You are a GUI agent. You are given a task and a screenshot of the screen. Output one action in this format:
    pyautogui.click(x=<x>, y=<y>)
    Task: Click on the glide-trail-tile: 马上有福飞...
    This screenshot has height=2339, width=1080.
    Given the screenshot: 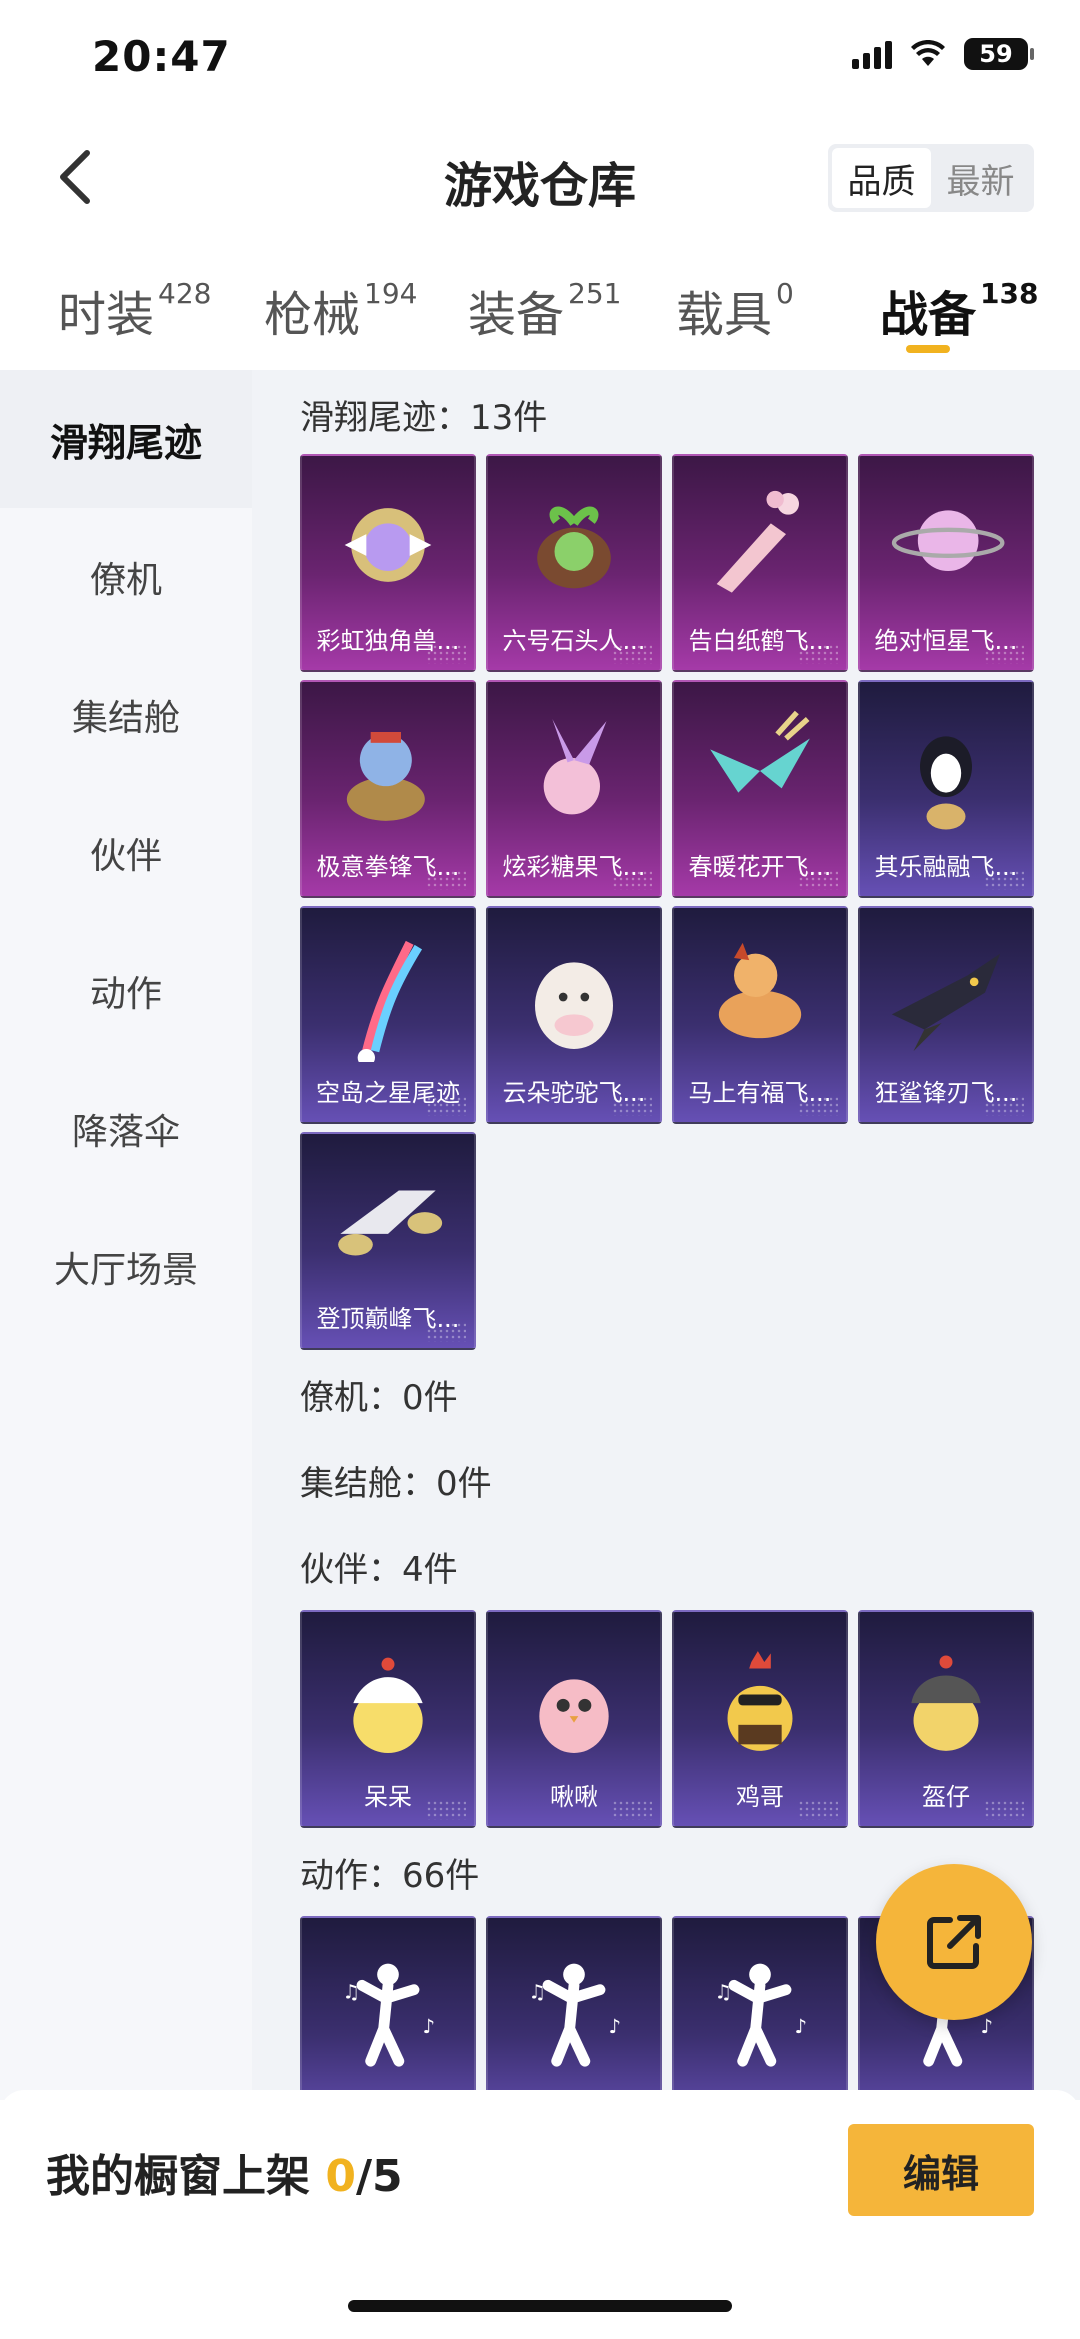 What is the action you would take?
    pyautogui.click(x=760, y=1015)
    